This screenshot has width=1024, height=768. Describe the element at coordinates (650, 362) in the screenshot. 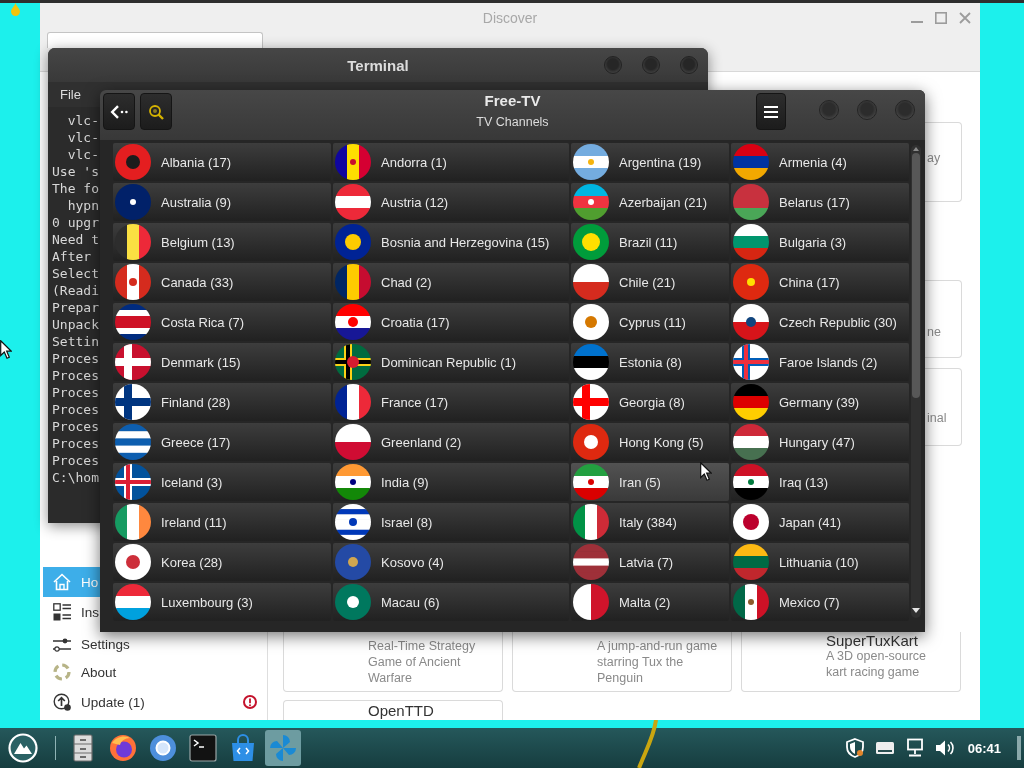

I see `country-item: Estonia (8)` at that location.